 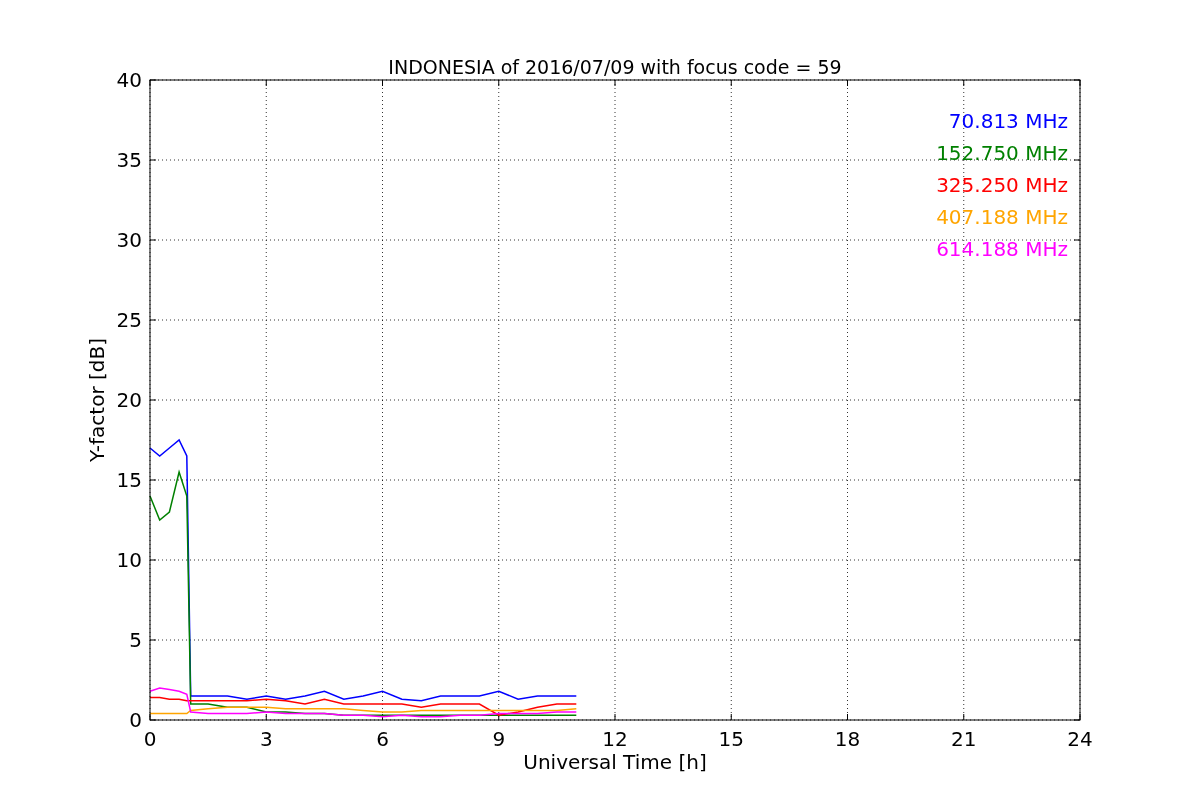 I want to click on axis-label: Y-factor [dB], so click(x=97, y=400).